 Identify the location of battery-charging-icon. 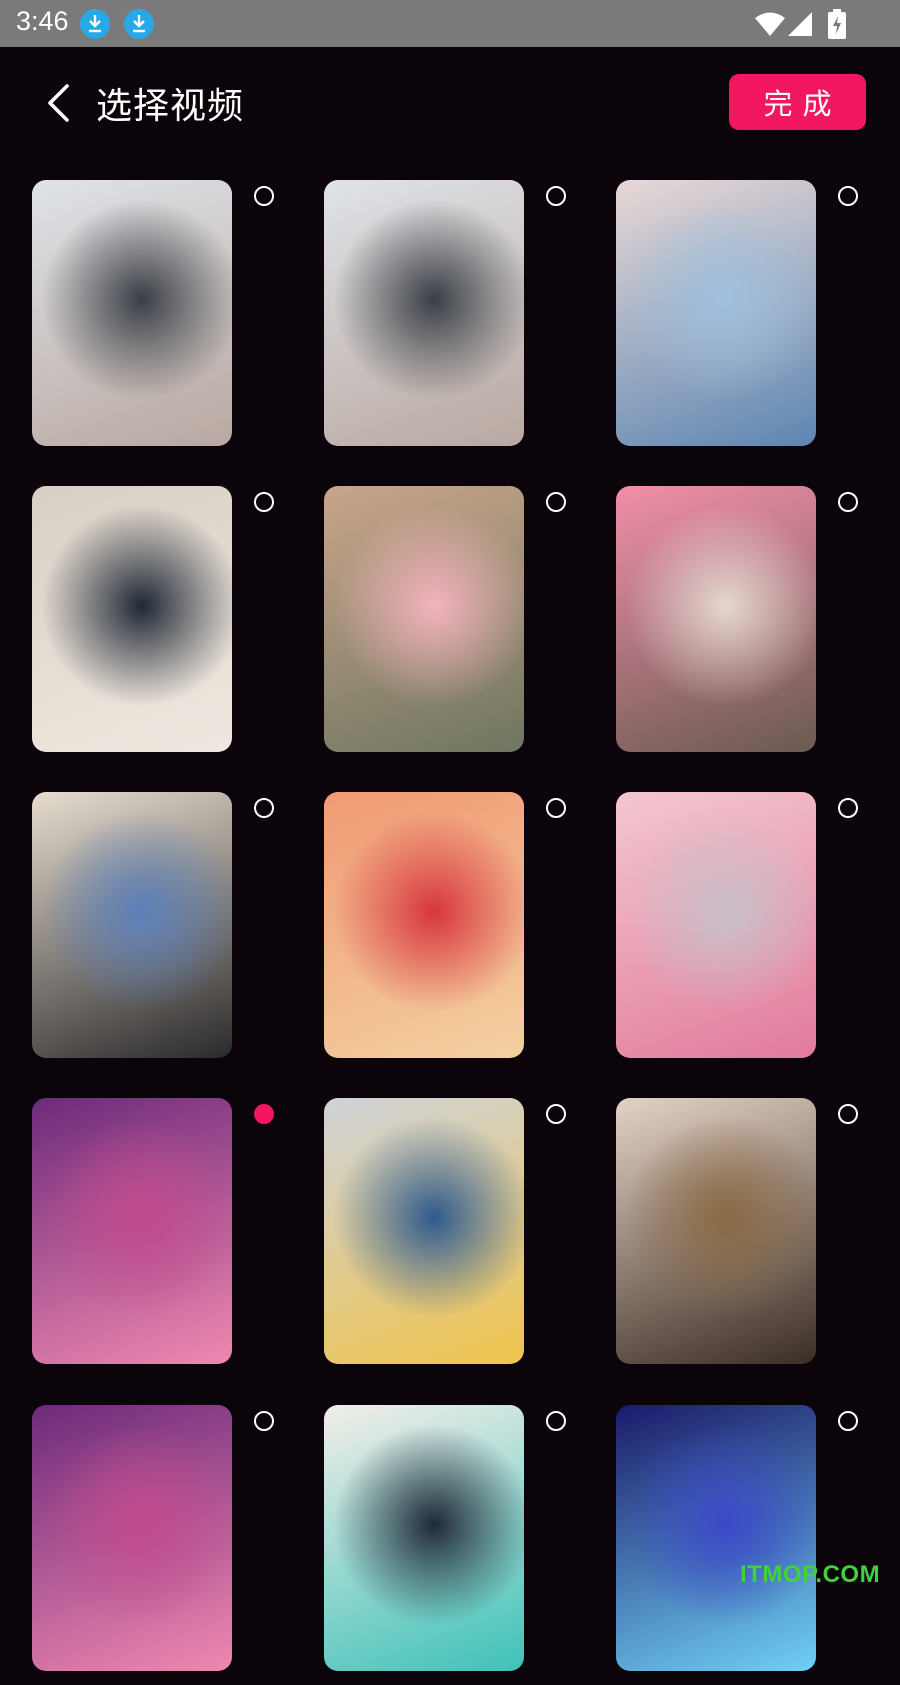
(837, 24).